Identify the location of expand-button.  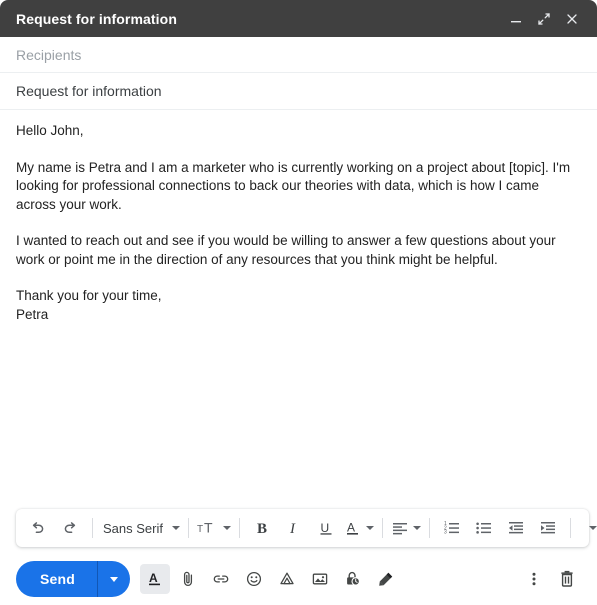
(544, 19).